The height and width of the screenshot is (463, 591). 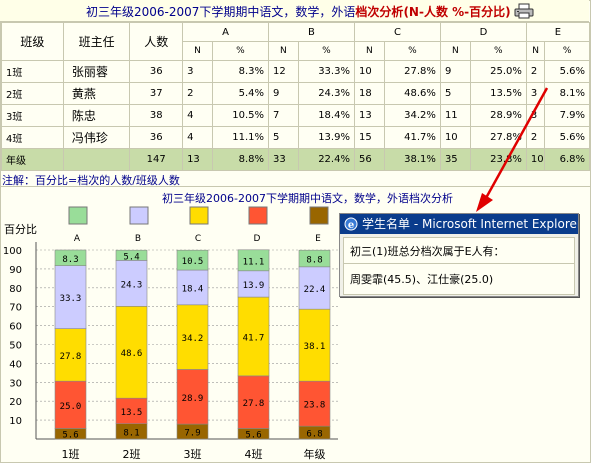 What do you see at coordinates (193, 289) in the screenshot?
I see `data-label: 18.4` at bounding box center [193, 289].